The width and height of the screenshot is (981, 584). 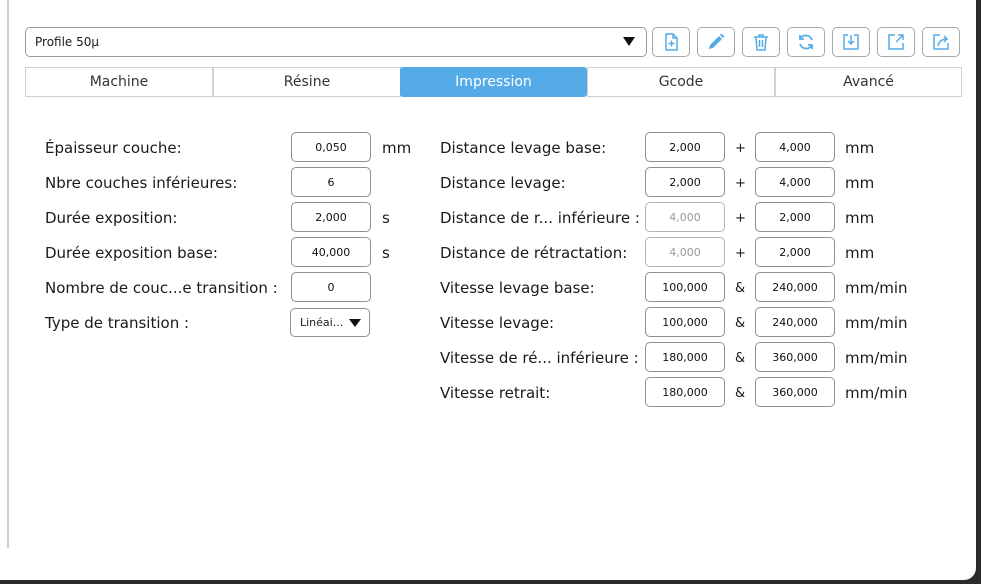 What do you see at coordinates (795, 217) in the screenshot?
I see `bottom-retract-distance-input-2: 2,000` at bounding box center [795, 217].